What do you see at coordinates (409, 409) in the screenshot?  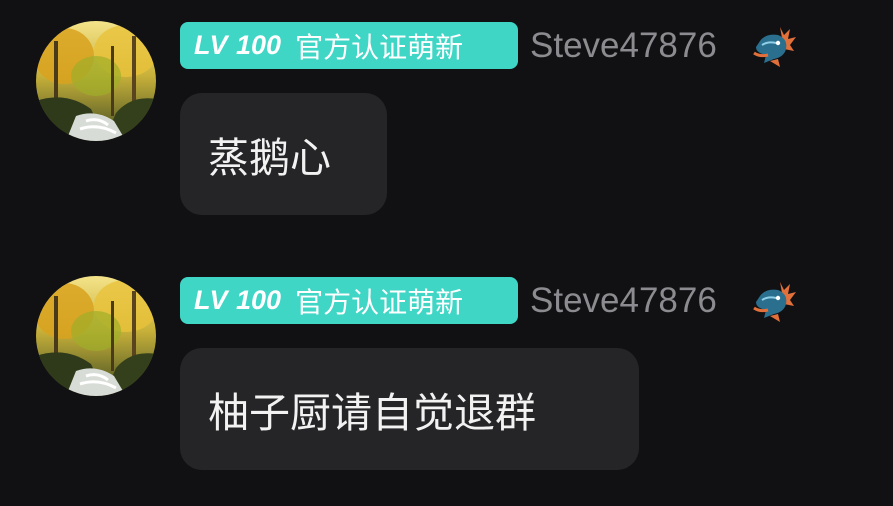 I see `message-bubble: 柚子厨请自觉退群` at bounding box center [409, 409].